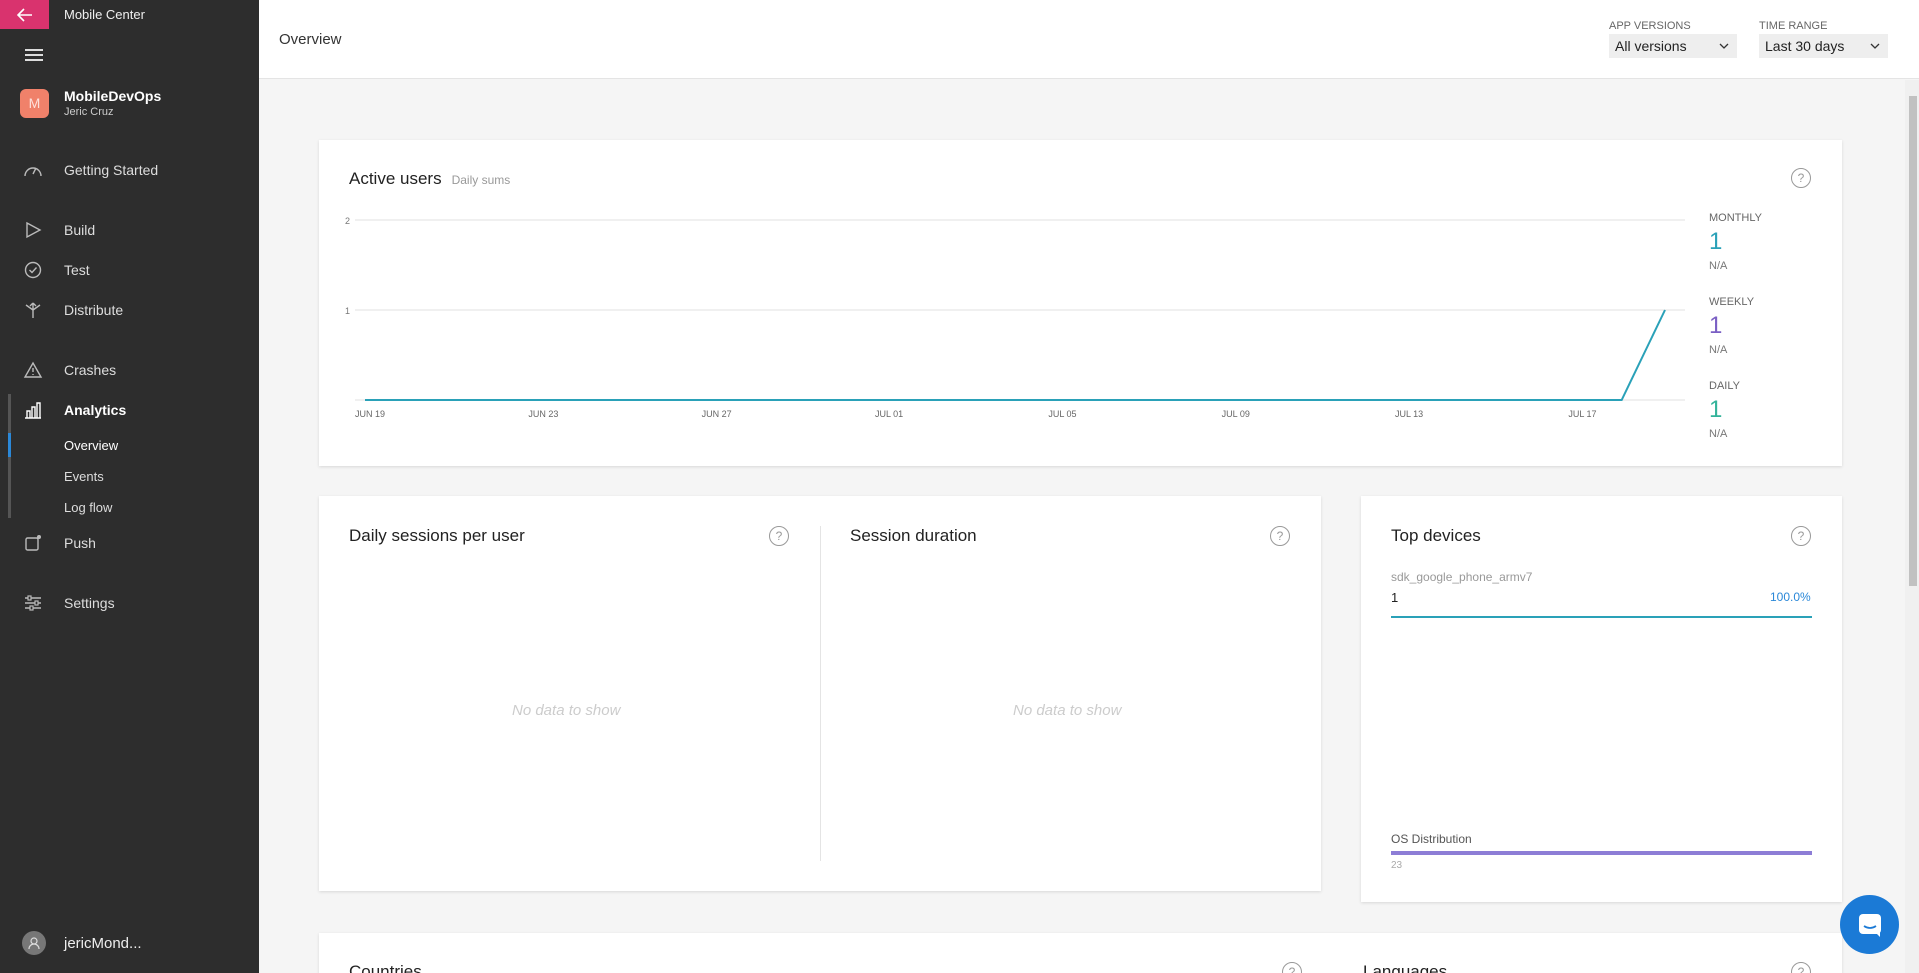 The width and height of the screenshot is (1919, 973). Describe the element at coordinates (347, 221) in the screenshot. I see `y-tick-label: 2` at that location.